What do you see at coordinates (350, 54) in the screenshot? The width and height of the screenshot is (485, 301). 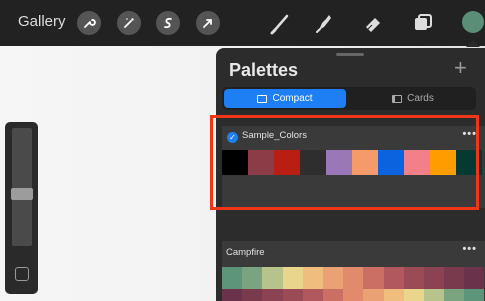 I see `panel-grabber` at bounding box center [350, 54].